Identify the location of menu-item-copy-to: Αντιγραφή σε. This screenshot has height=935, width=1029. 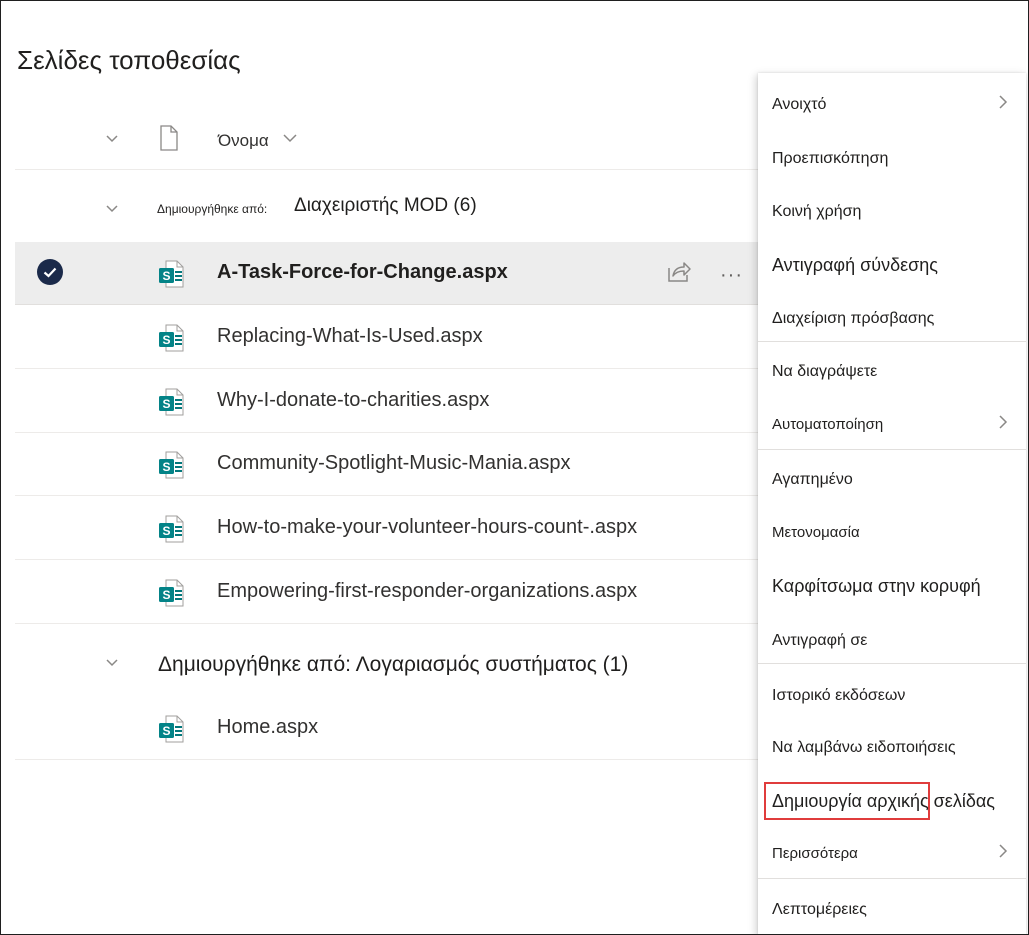
(892, 640).